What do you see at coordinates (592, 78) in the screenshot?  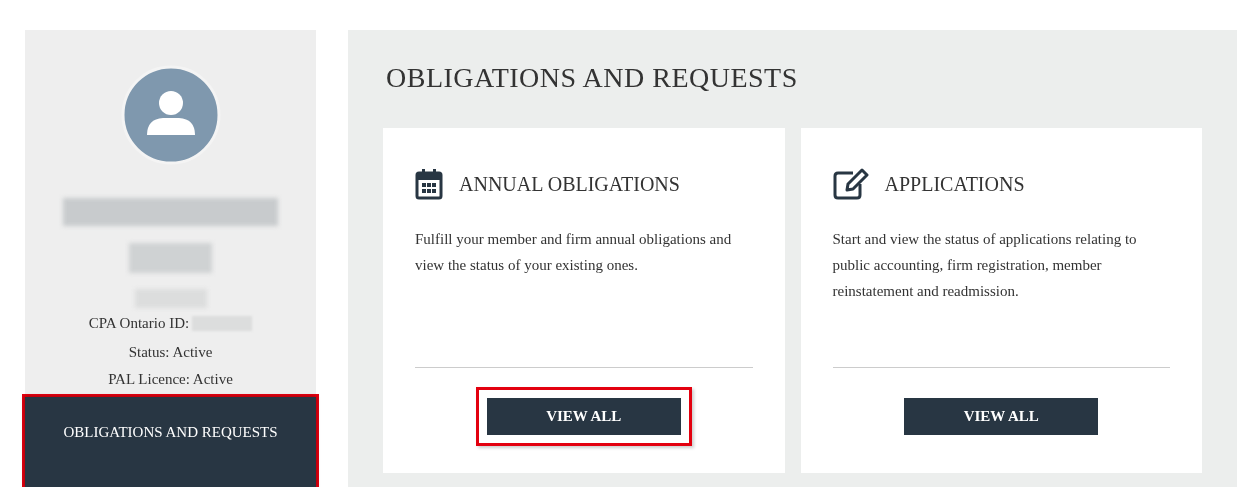 I see `page-title: OBLIGATIONS AND REQUESTS` at bounding box center [592, 78].